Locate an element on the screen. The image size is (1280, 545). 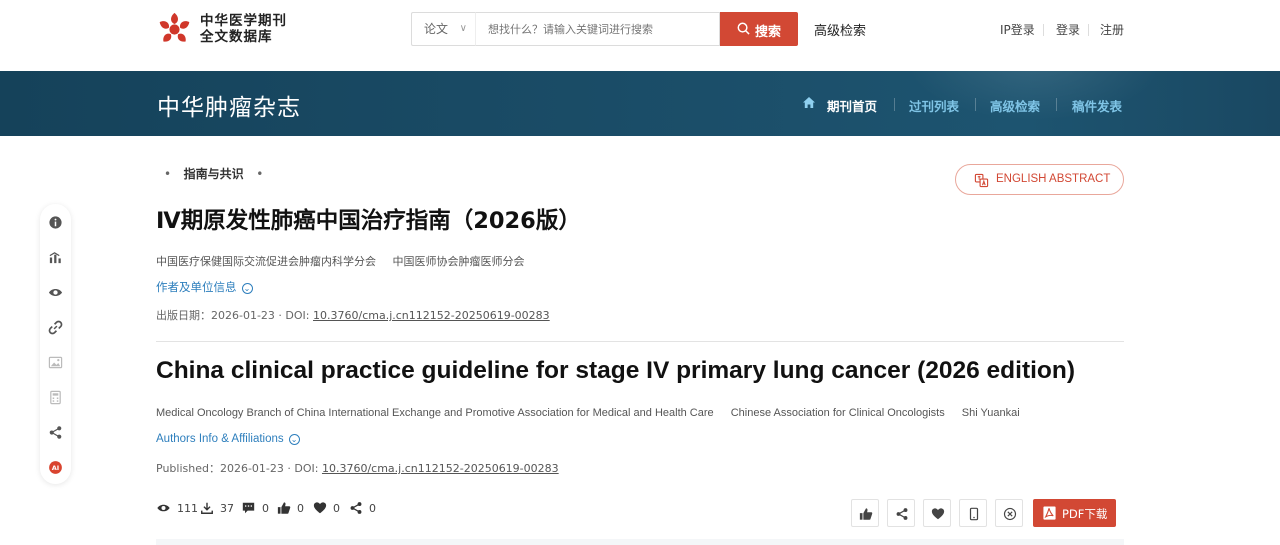
search-button-label: 搜索 is located at coordinates (768, 32).